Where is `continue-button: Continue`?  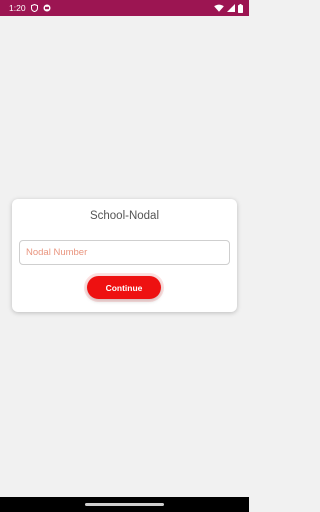 continue-button: Continue is located at coordinates (124, 287).